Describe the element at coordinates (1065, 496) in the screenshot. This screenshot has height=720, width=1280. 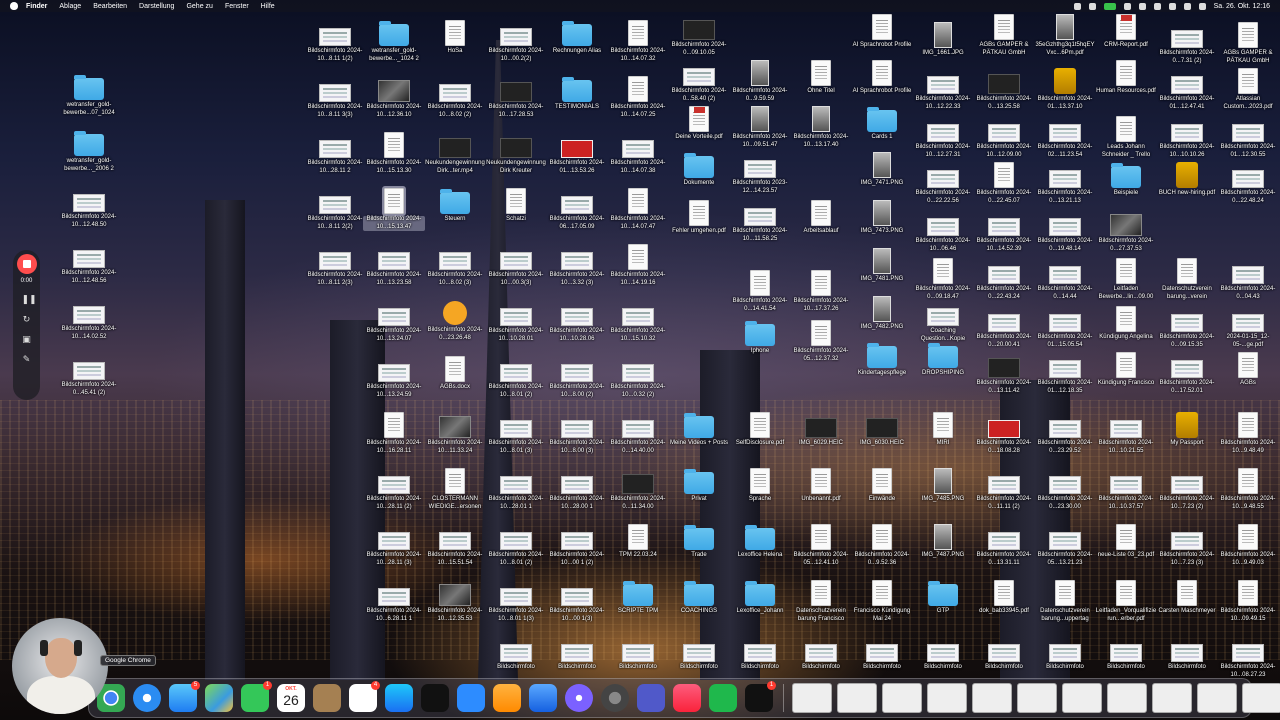
I see `desktop-icon: Bildschirmfoto 2024-0...23.30.00` at that location.